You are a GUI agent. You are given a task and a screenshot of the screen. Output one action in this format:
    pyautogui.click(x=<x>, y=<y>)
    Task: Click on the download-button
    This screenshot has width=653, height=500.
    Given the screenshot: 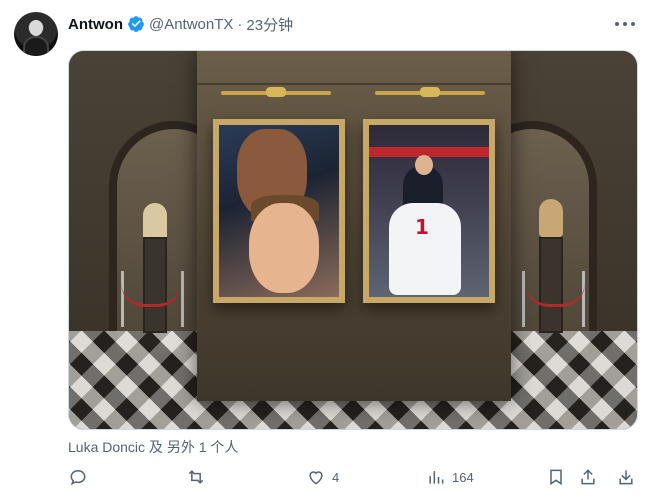 What is the action you would take?
    pyautogui.click(x=626, y=477)
    